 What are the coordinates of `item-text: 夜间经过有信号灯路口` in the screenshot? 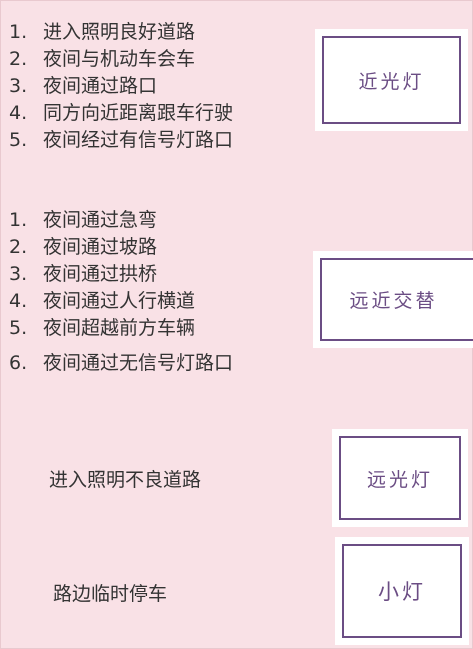 It's located at (138, 140).